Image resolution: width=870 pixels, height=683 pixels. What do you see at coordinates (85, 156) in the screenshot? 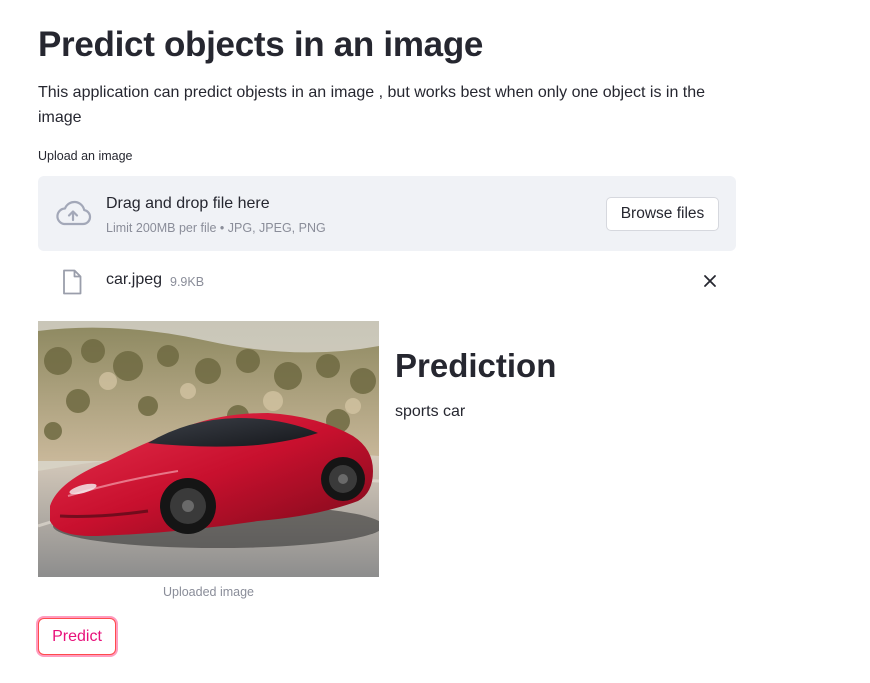
I see `uploader-label: Upload an image` at bounding box center [85, 156].